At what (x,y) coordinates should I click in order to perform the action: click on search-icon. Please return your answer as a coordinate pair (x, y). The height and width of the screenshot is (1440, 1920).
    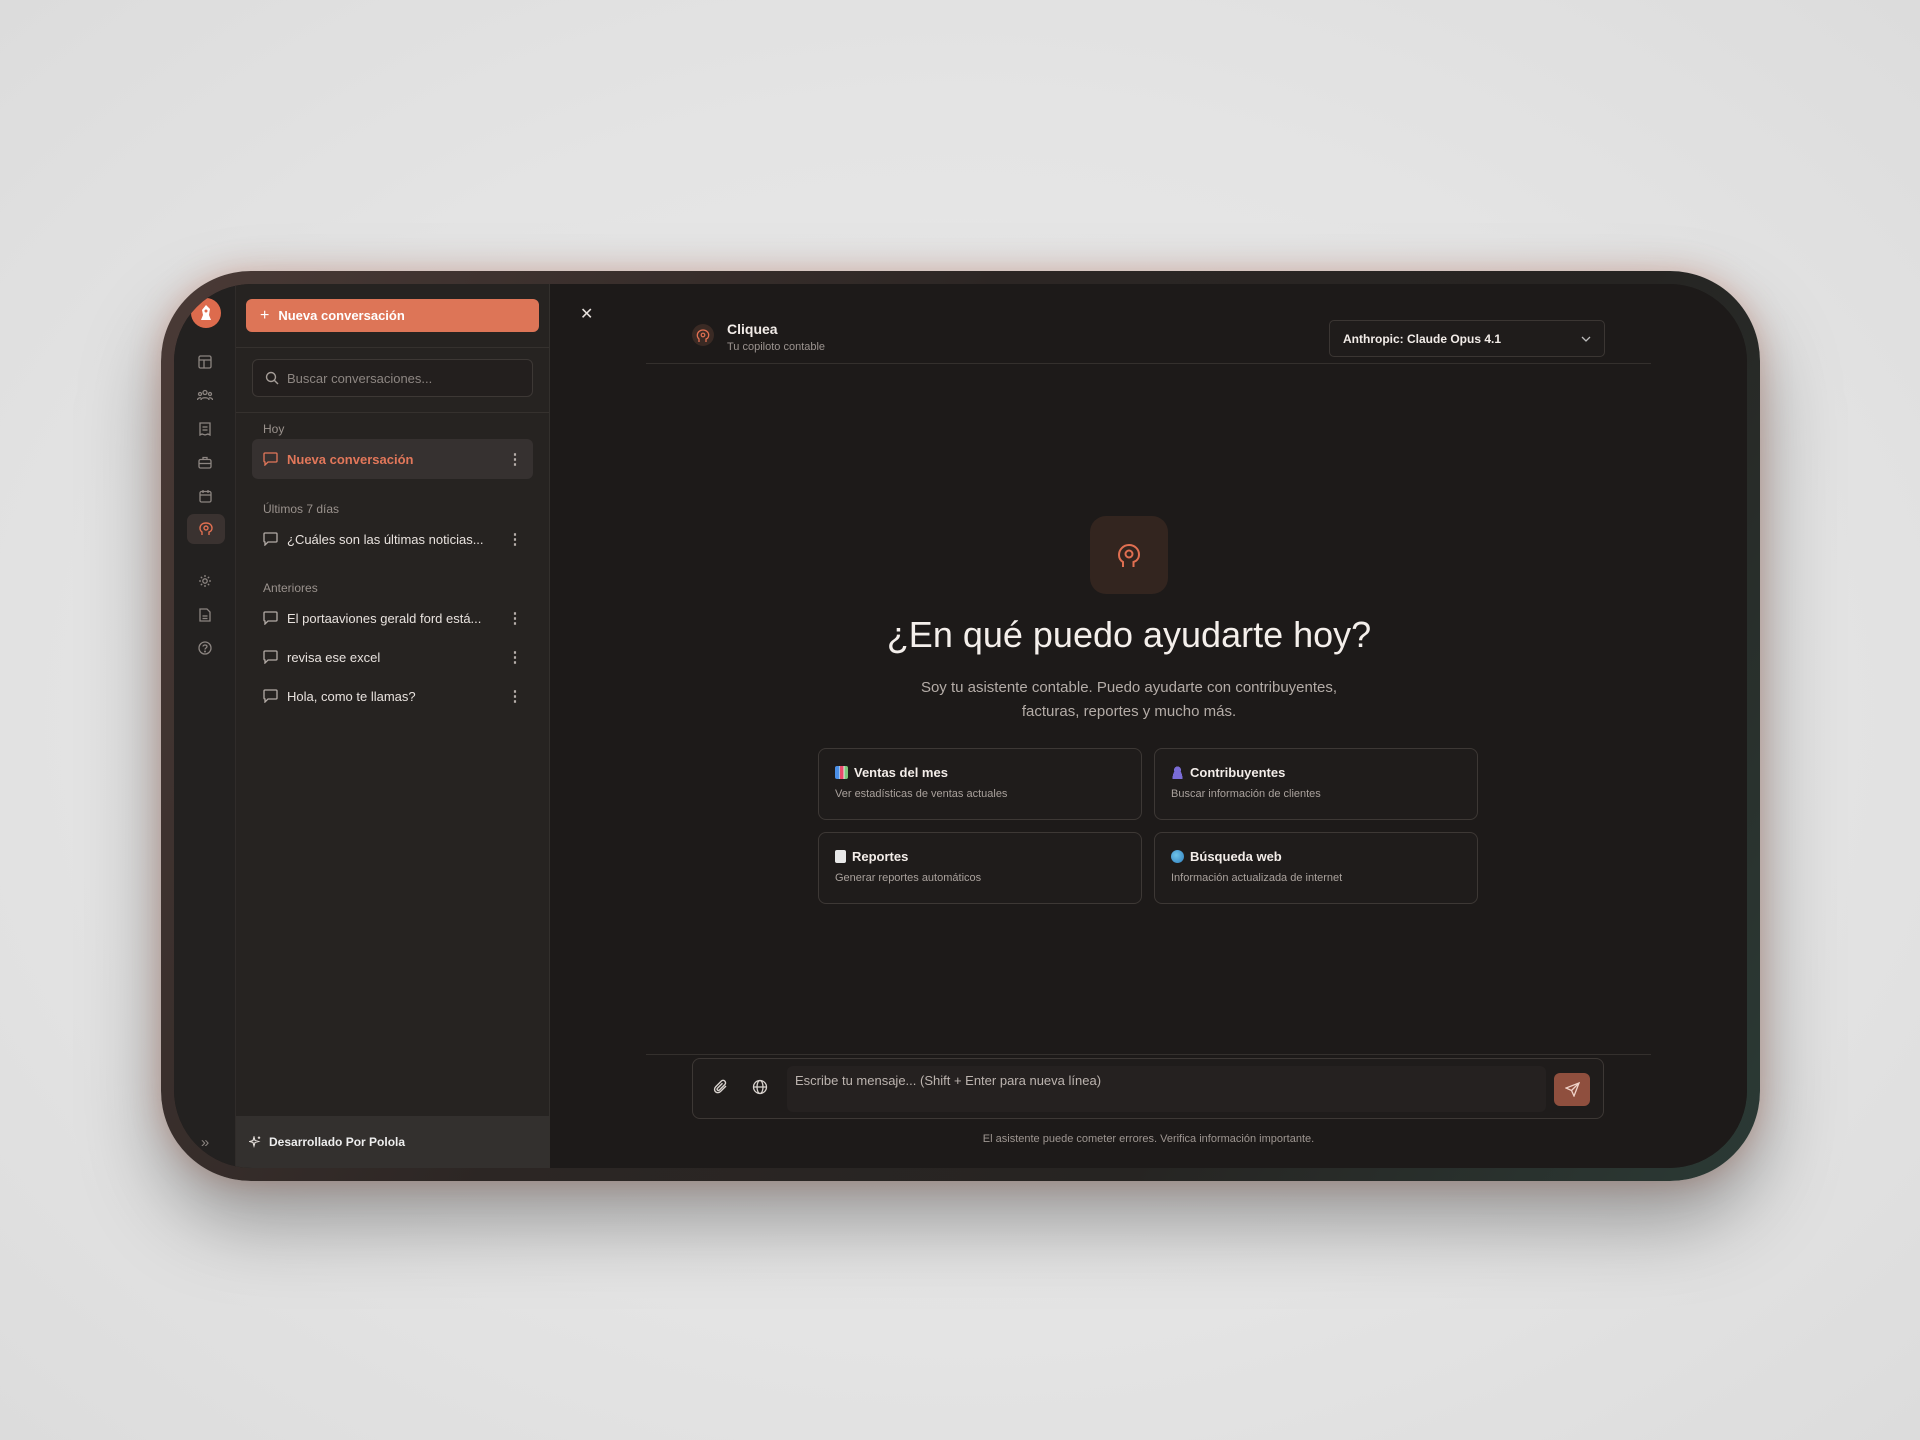
    Looking at the image, I should click on (272, 378).